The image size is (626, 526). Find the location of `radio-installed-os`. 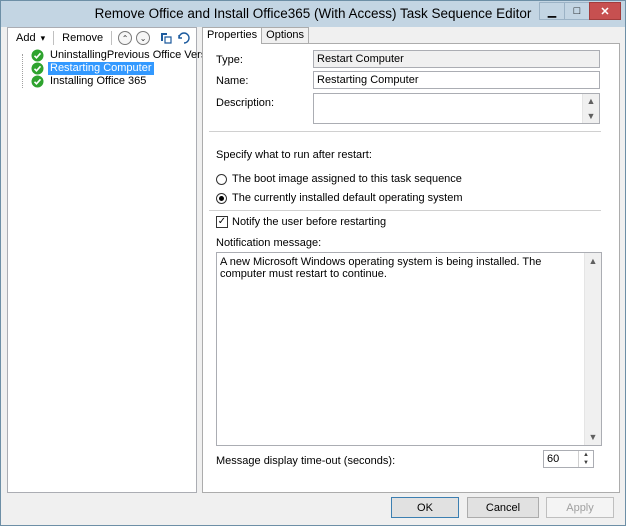

radio-installed-os is located at coordinates (221, 198).